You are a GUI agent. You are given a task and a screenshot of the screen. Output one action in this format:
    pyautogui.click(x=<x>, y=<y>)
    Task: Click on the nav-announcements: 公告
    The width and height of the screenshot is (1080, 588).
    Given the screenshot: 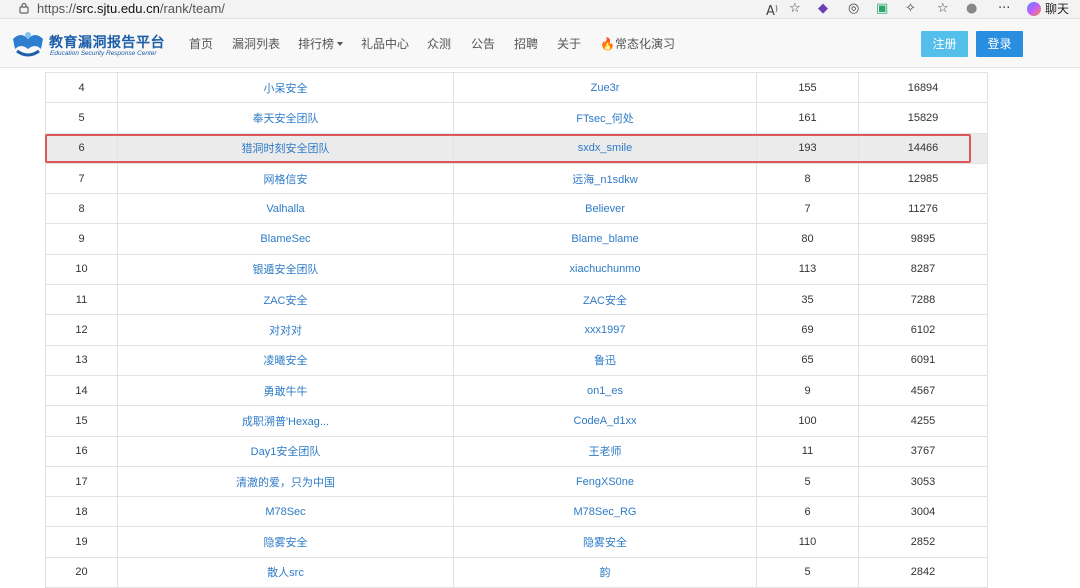 What is the action you would take?
    pyautogui.click(x=483, y=44)
    